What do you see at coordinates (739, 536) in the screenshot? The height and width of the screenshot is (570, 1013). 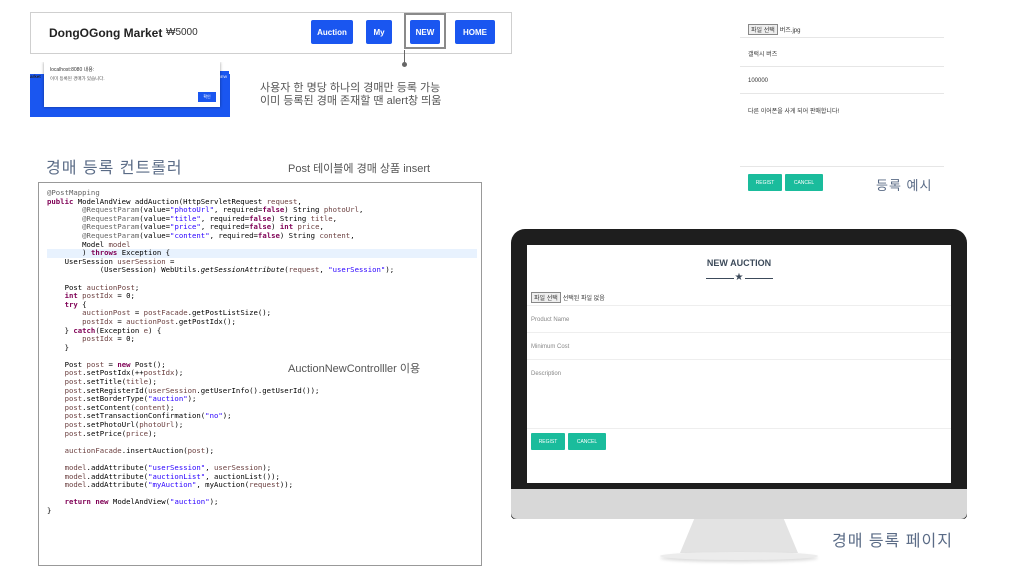 I see `monitor-stand` at bounding box center [739, 536].